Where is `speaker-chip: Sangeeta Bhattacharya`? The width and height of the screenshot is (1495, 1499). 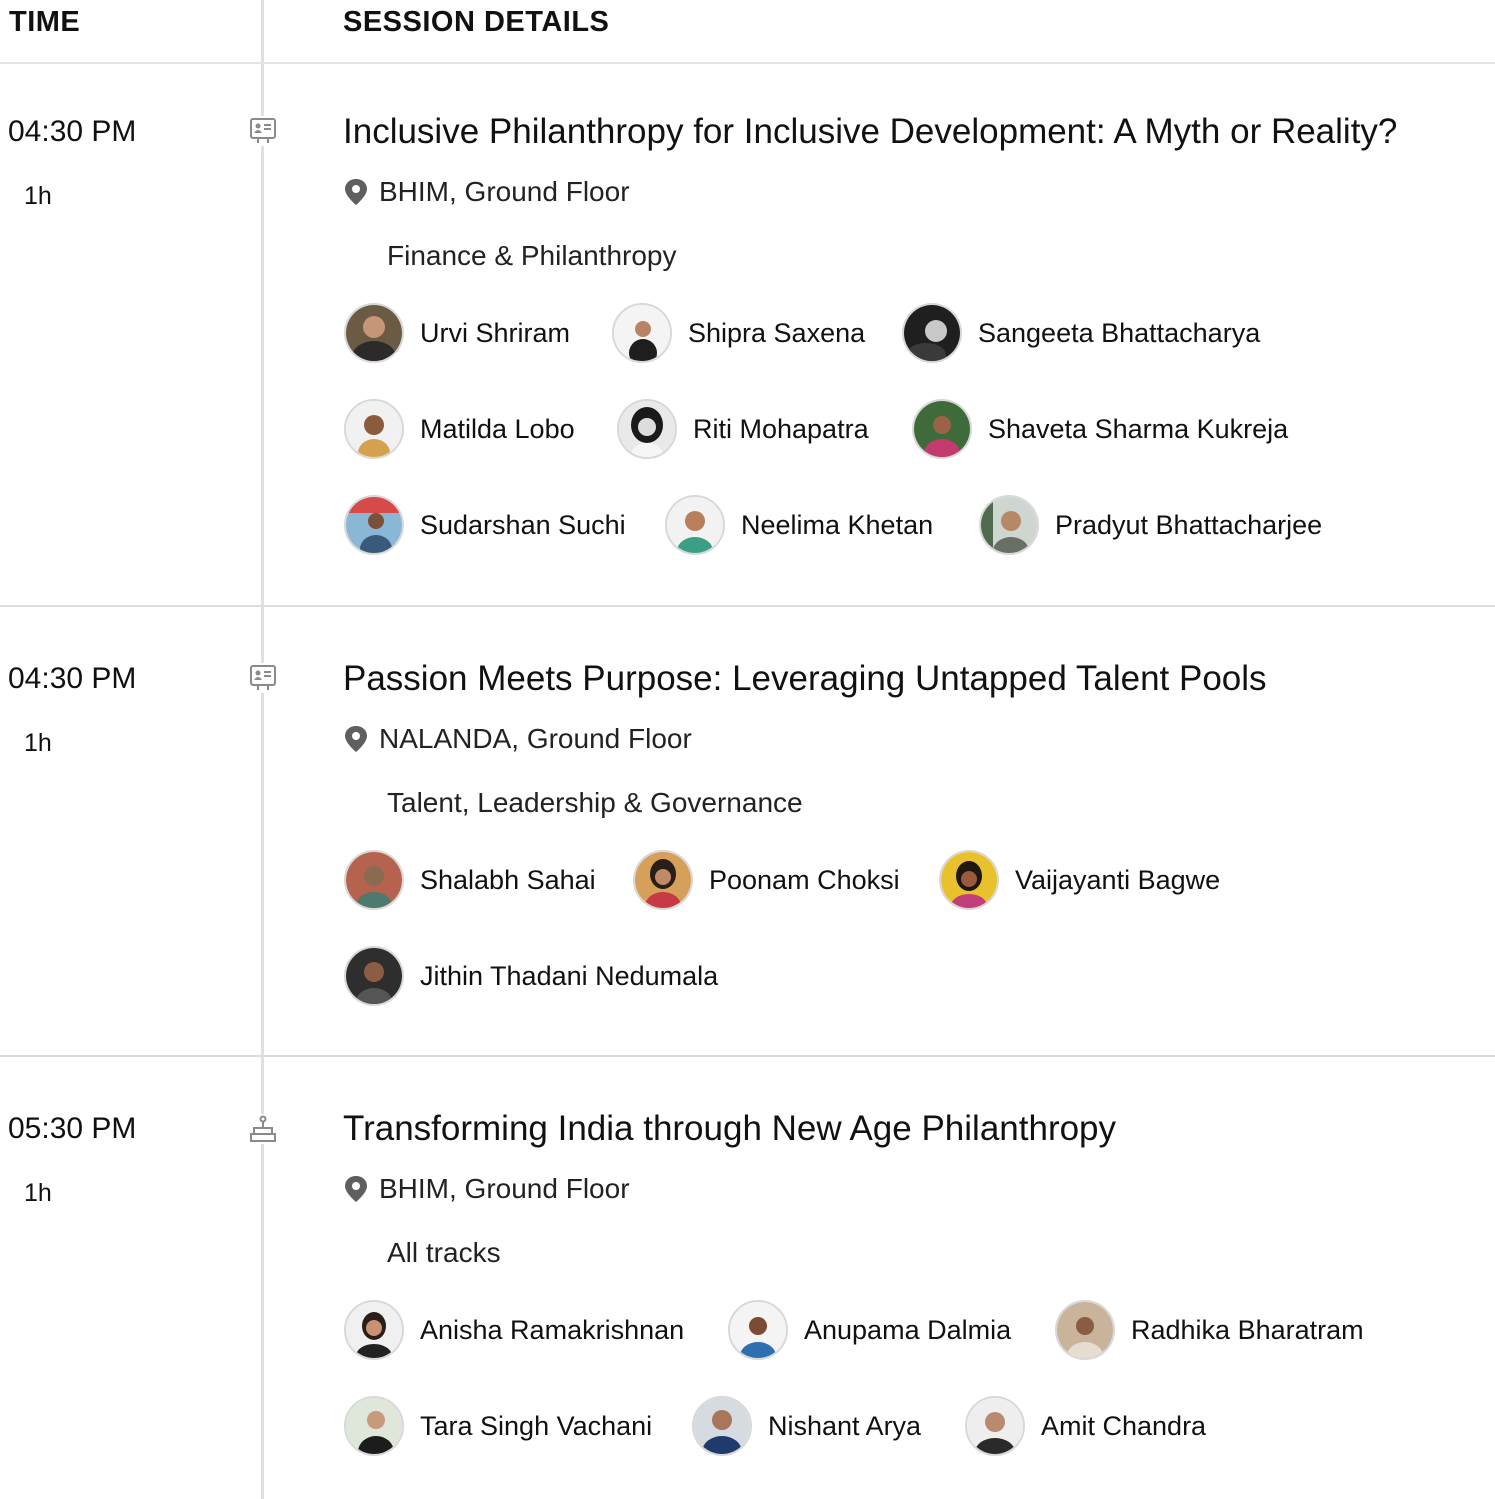
speaker-chip: Sangeeta Bhattacharya is located at coordinates (1081, 333).